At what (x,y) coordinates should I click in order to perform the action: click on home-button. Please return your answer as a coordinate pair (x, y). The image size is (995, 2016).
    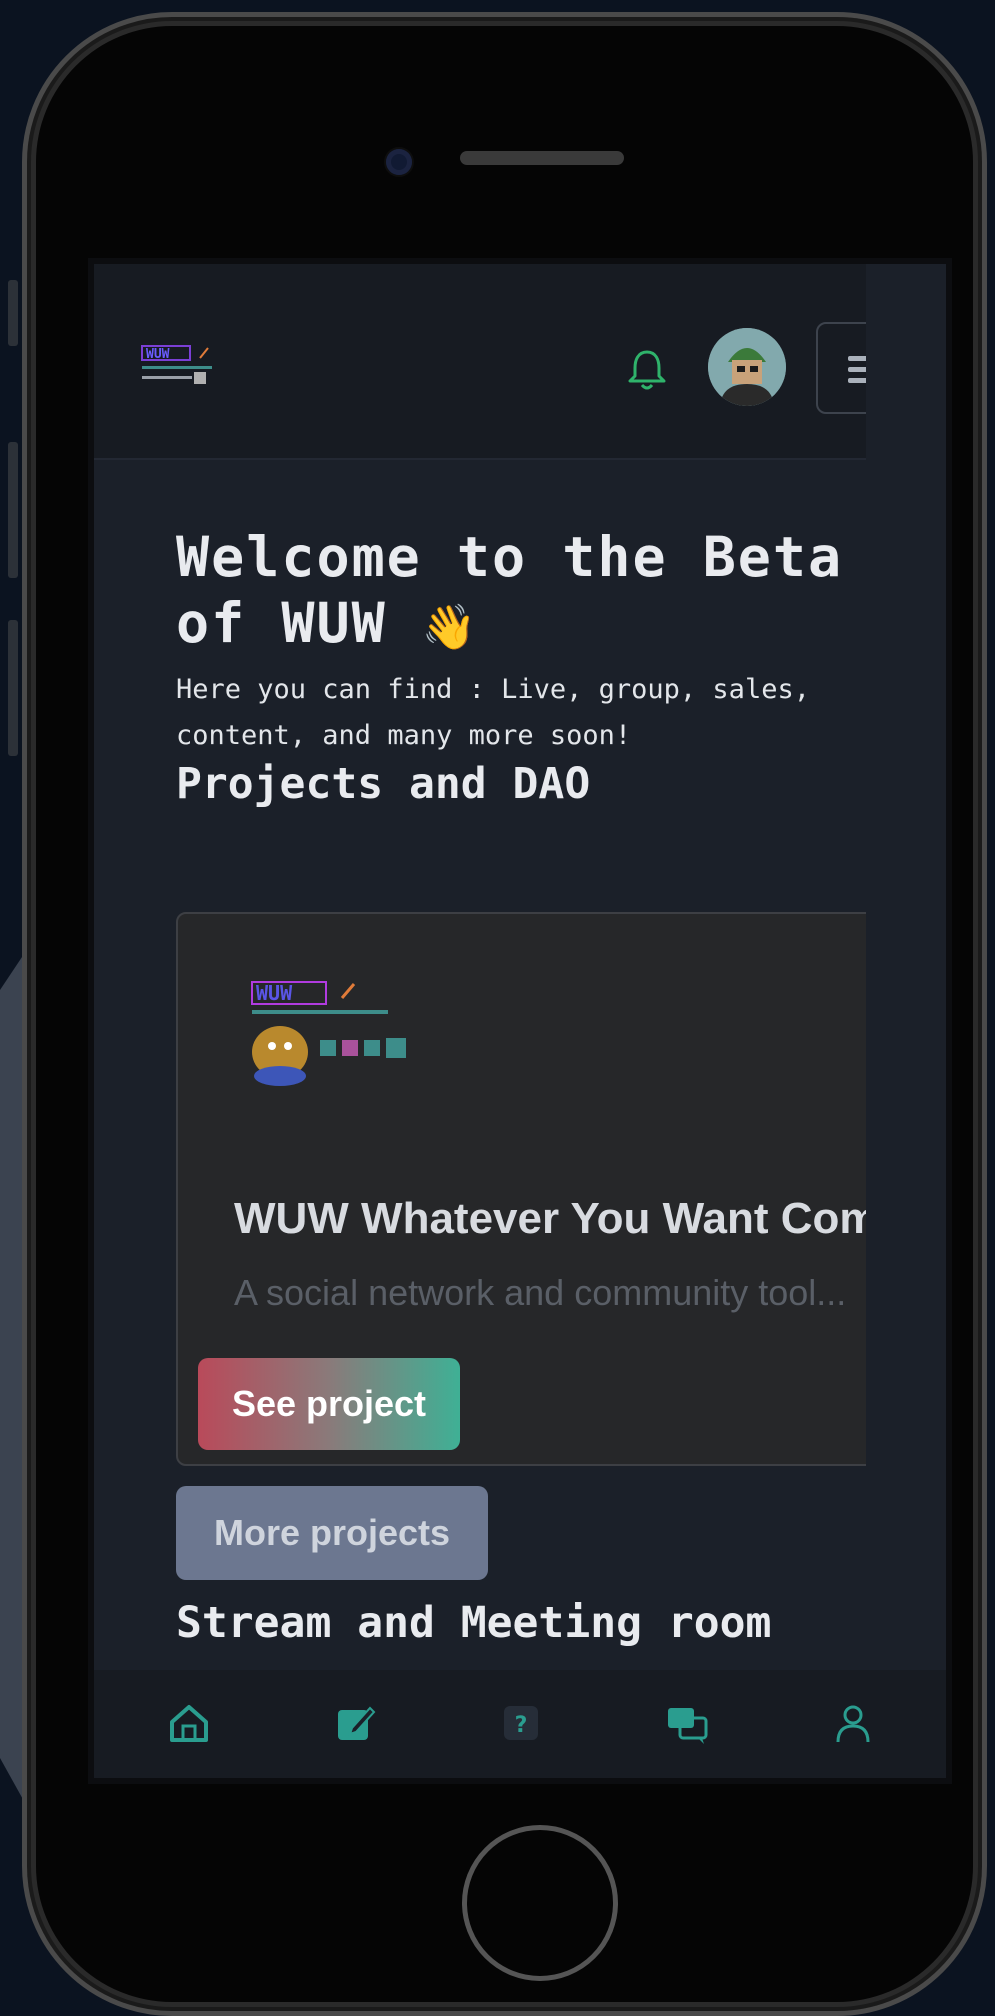
    Looking at the image, I should click on (540, 1903).